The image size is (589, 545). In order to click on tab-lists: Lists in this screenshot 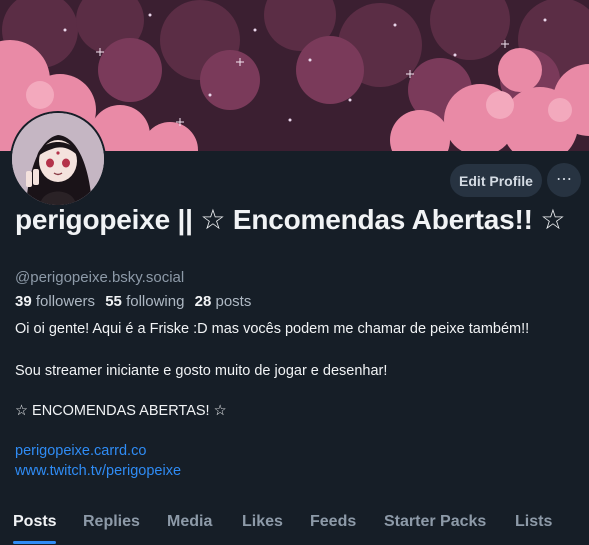, I will do `click(533, 522)`.